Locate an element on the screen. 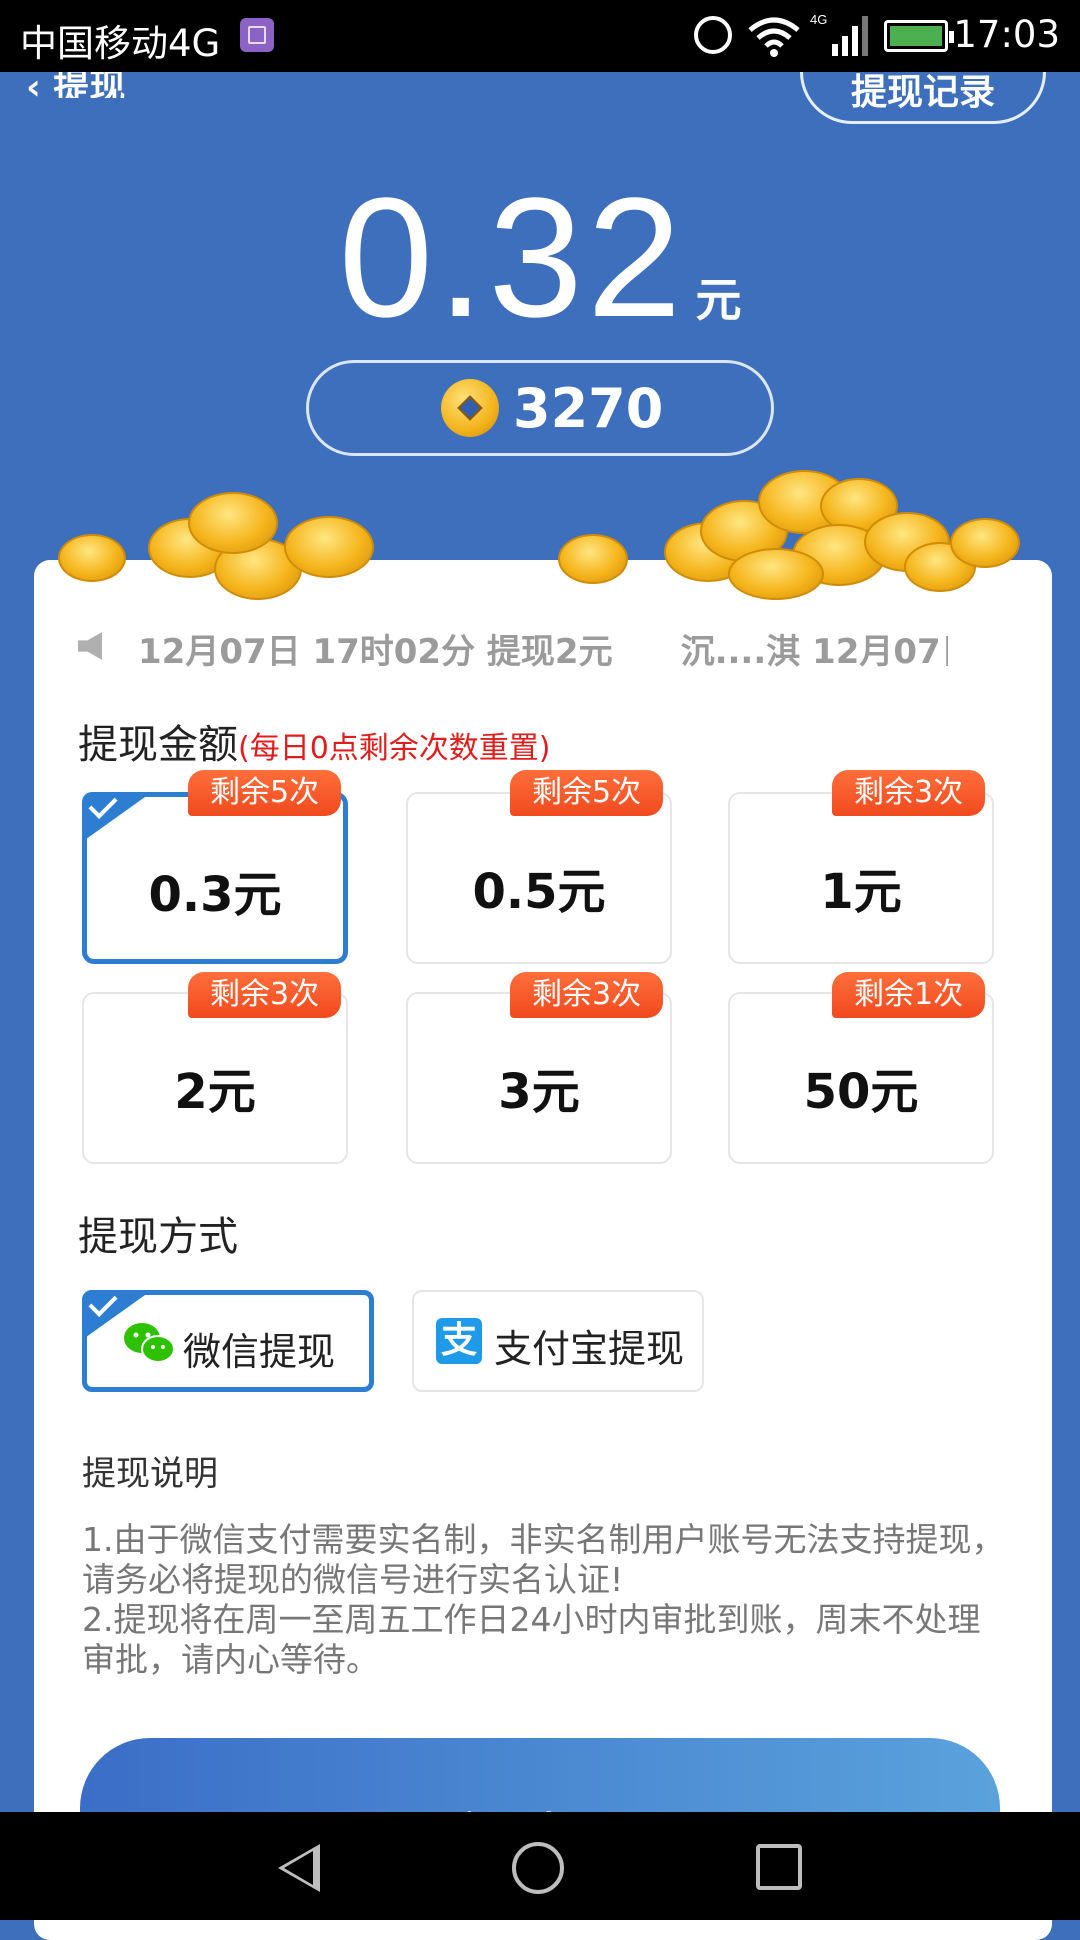 Image resolution: width=1080 pixels, height=1940 pixels. alarm-icon is located at coordinates (713, 35).